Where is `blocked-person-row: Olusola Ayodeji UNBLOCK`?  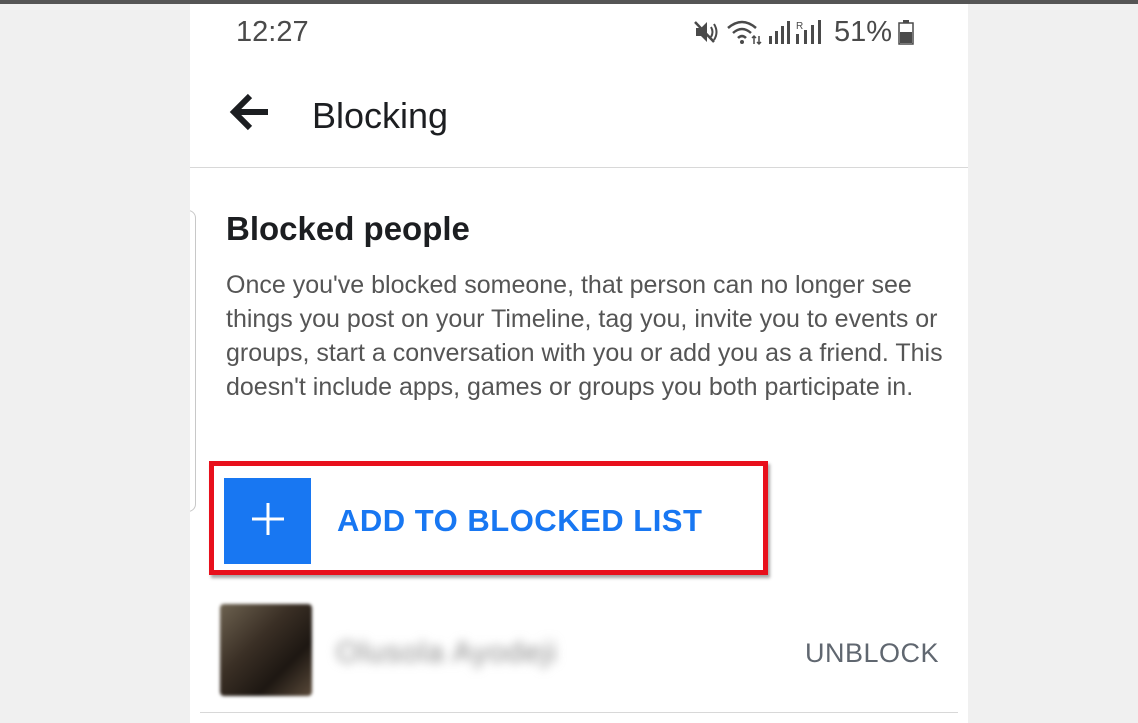 blocked-person-row: Olusola Ayodeji UNBLOCK is located at coordinates (579, 655).